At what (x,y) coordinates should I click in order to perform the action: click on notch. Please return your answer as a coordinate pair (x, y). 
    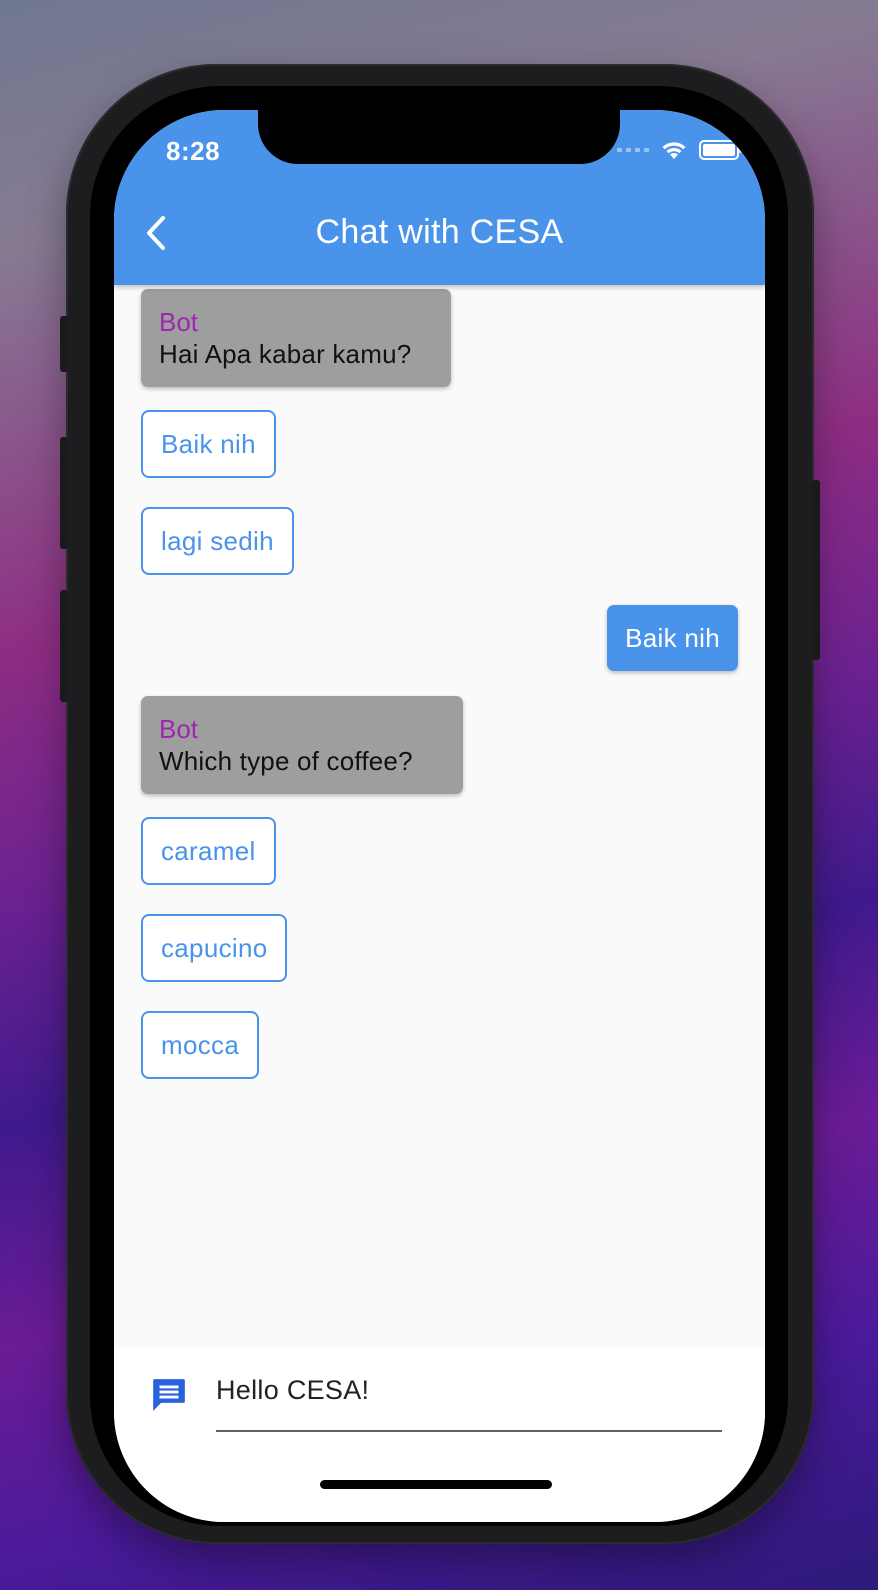
    Looking at the image, I should click on (439, 137).